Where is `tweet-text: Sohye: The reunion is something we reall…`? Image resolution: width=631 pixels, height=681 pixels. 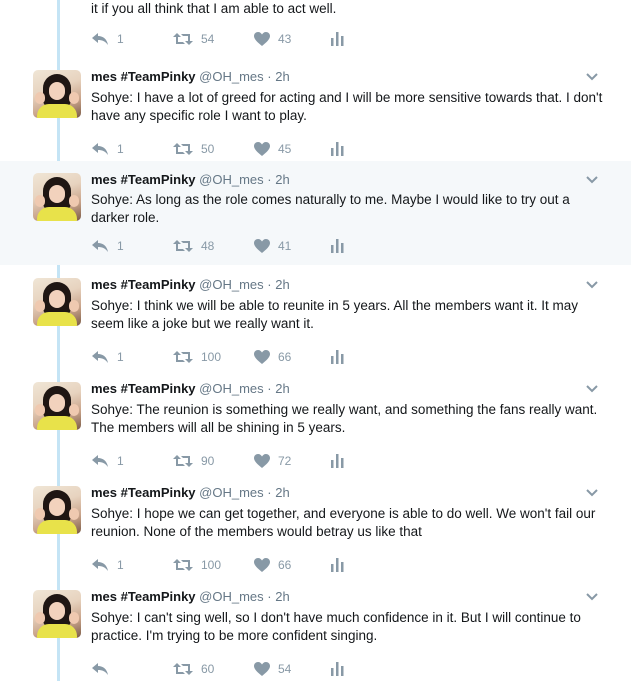
tweet-text: Sohye: The reunion is something we reall… is located at coordinates (344, 418).